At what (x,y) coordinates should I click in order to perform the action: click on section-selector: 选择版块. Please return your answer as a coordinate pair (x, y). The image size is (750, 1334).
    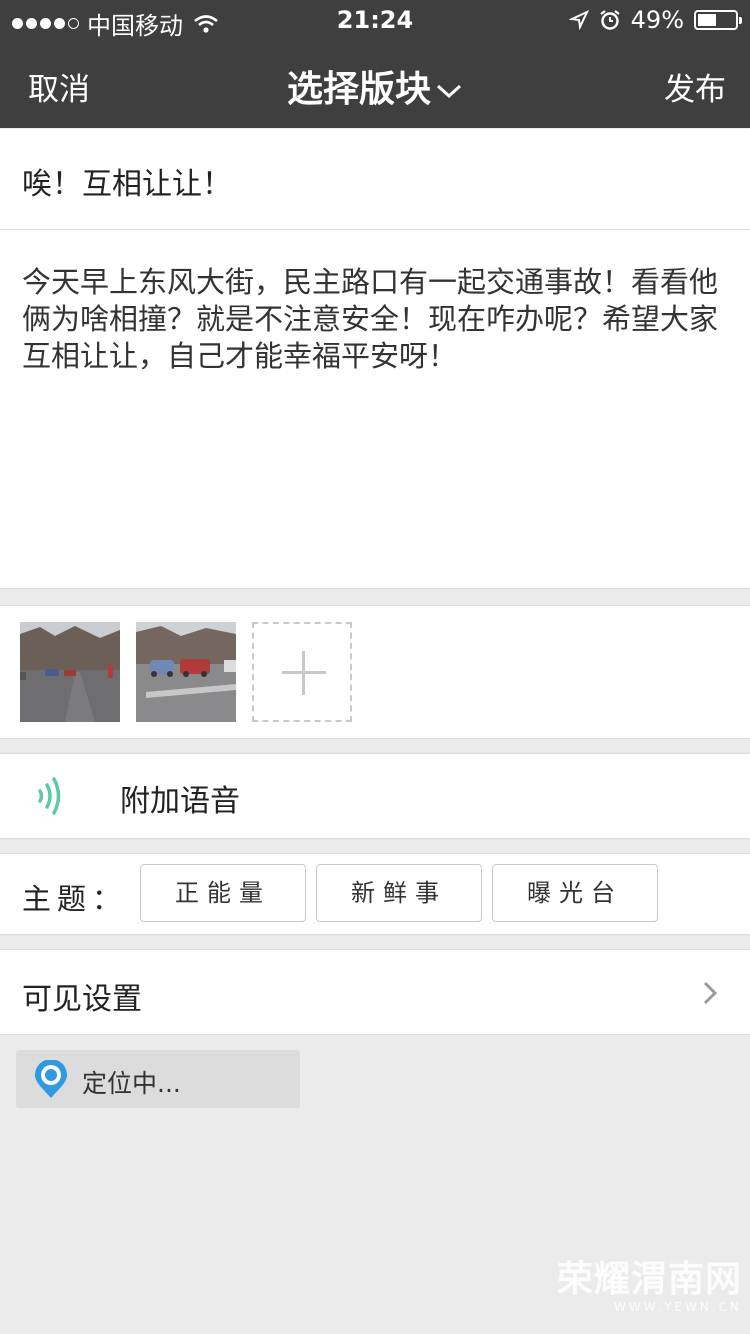
    Looking at the image, I should click on (375, 86).